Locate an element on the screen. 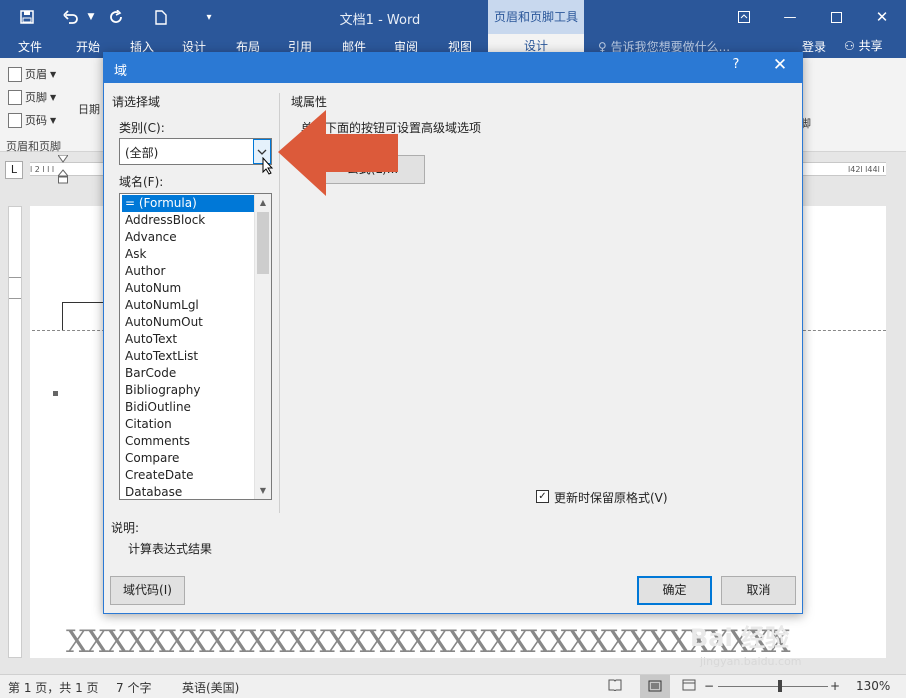  print-layout-icon is located at coordinates (655, 686).